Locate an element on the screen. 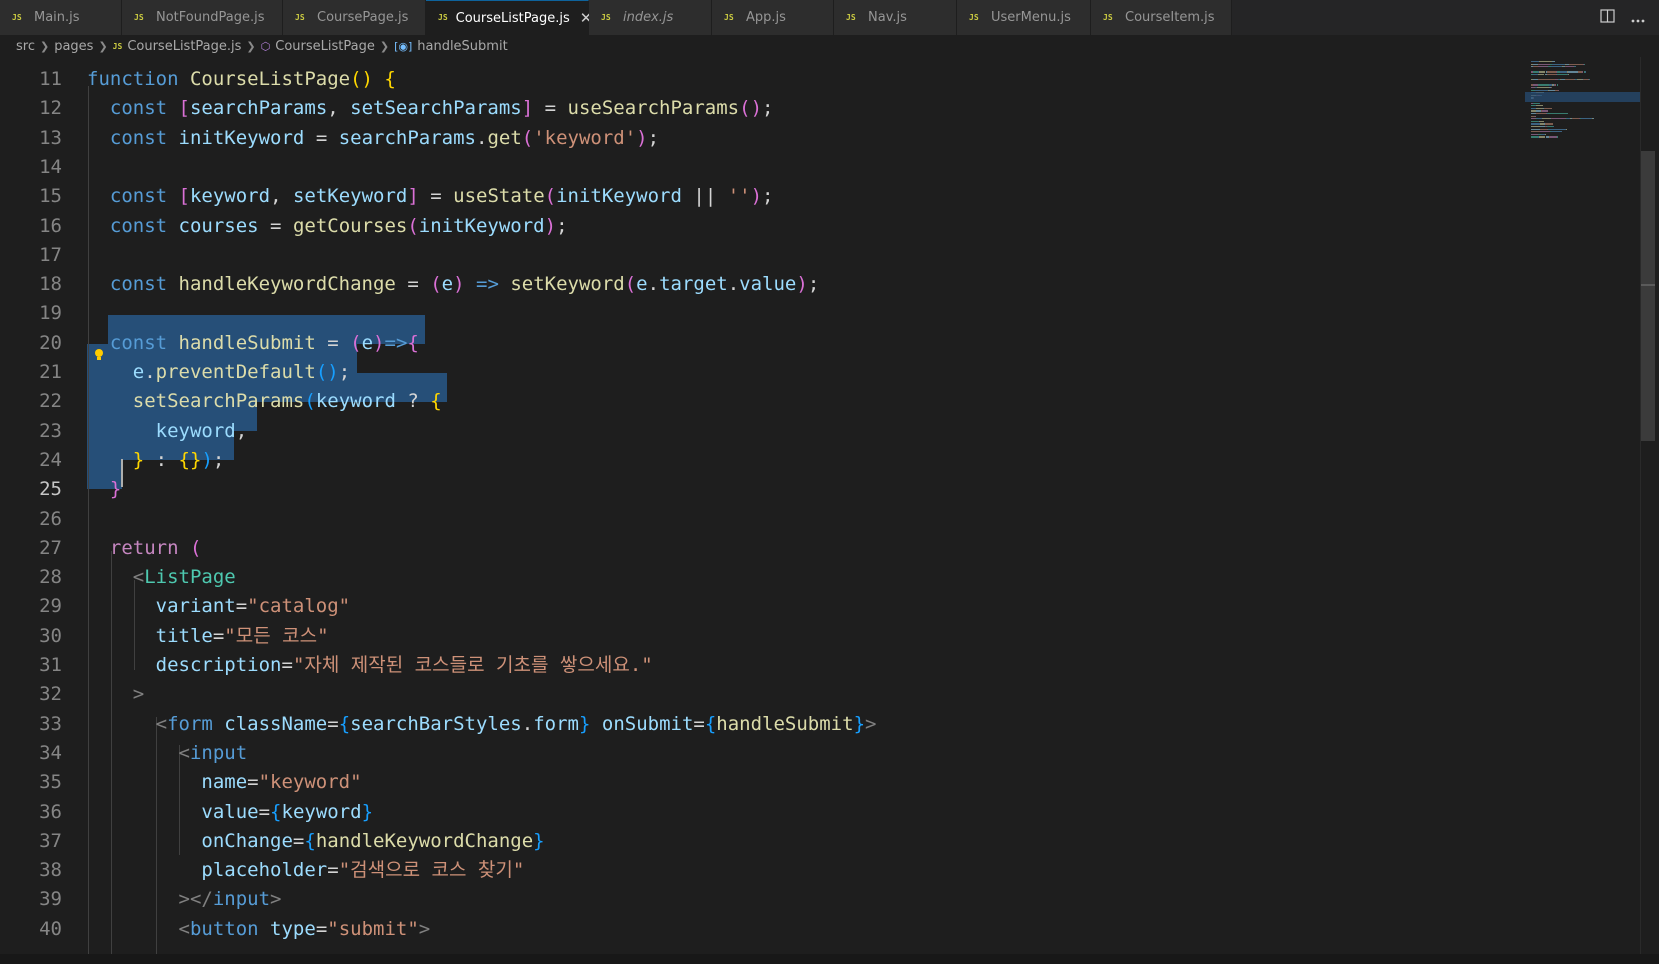 This screenshot has height=964, width=1659. code-token: { is located at coordinates (344, 723).